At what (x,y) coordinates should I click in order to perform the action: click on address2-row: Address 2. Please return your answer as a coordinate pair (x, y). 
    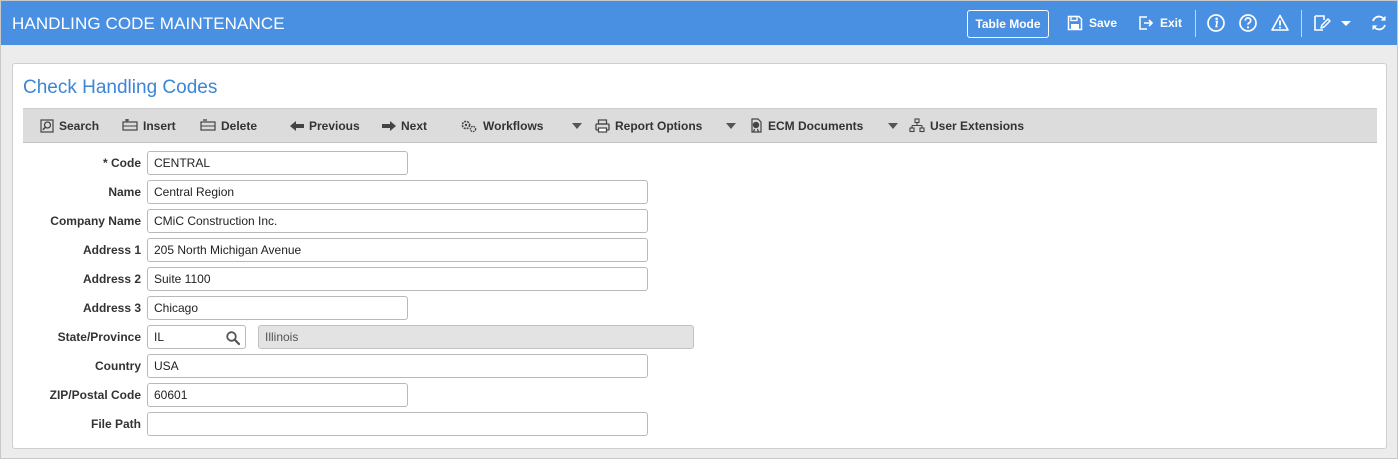
    Looking at the image, I should click on (363, 279).